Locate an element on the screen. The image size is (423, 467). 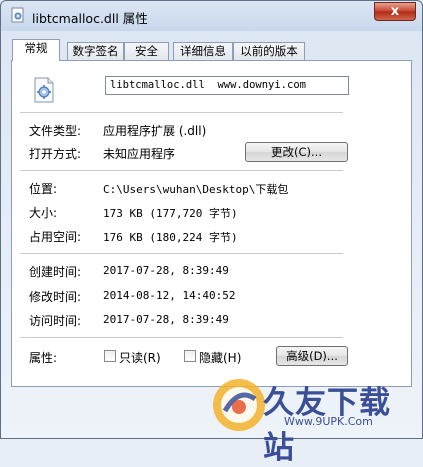
modified-value: 2014-08-12, 14:40:52 is located at coordinates (169, 295).